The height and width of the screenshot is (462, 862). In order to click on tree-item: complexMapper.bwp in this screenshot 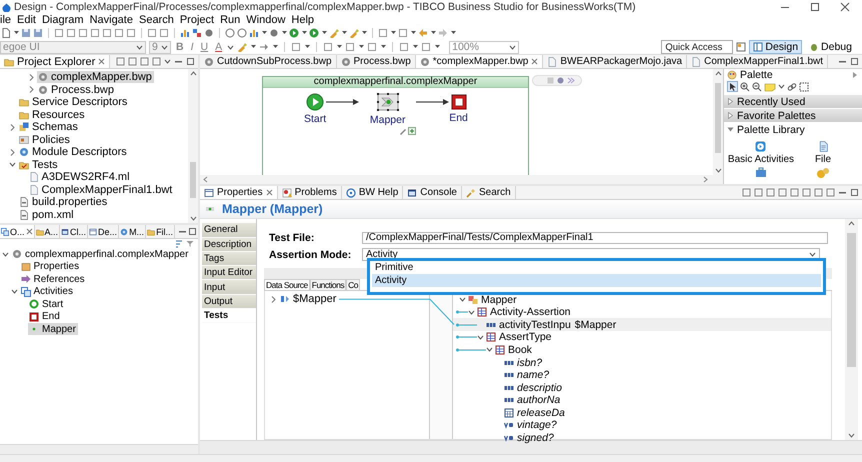, I will do `click(95, 77)`.